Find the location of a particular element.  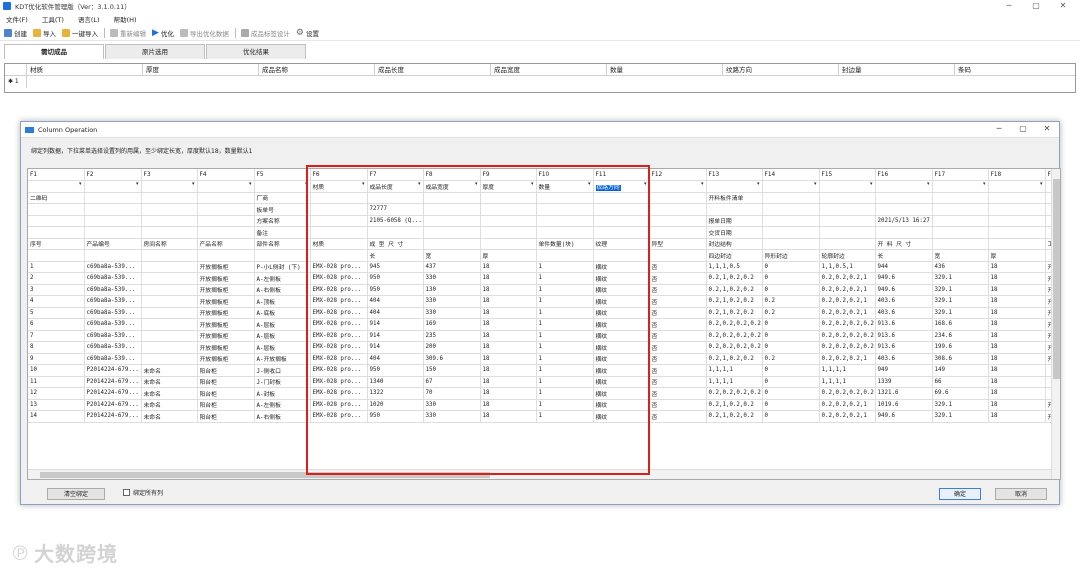

menu-tools: 工具(T) is located at coordinates (53, 19).